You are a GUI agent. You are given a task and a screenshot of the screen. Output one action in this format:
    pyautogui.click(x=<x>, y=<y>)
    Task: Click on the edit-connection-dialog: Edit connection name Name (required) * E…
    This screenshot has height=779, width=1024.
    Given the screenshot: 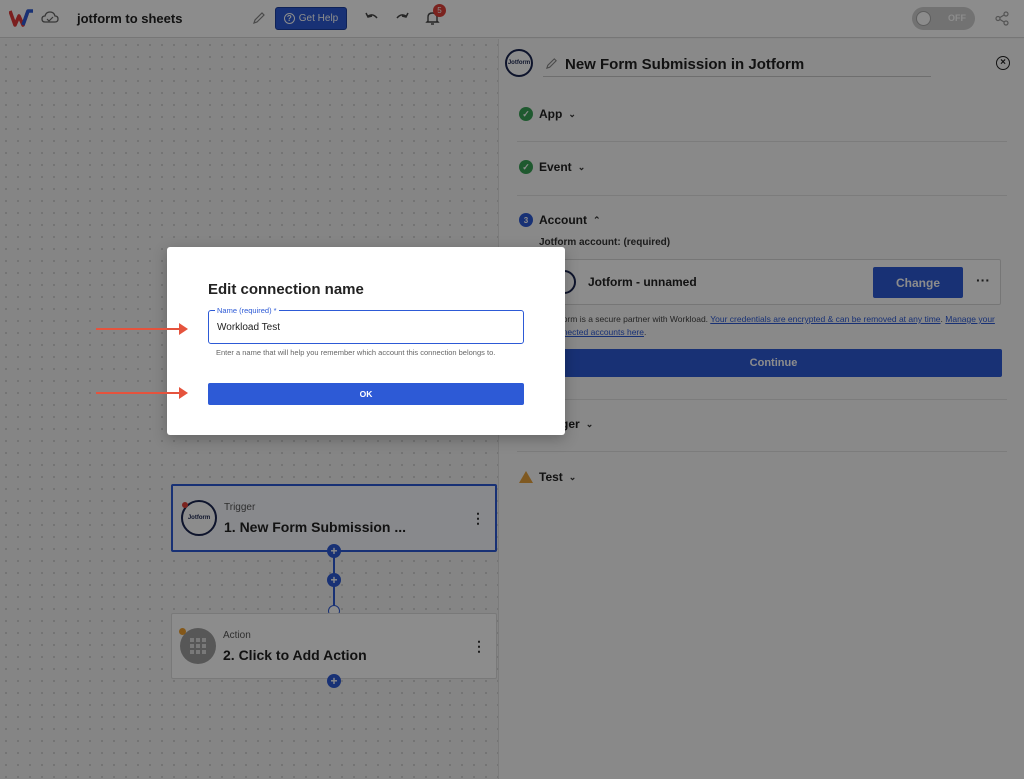 What is the action you would take?
    pyautogui.click(x=366, y=341)
    